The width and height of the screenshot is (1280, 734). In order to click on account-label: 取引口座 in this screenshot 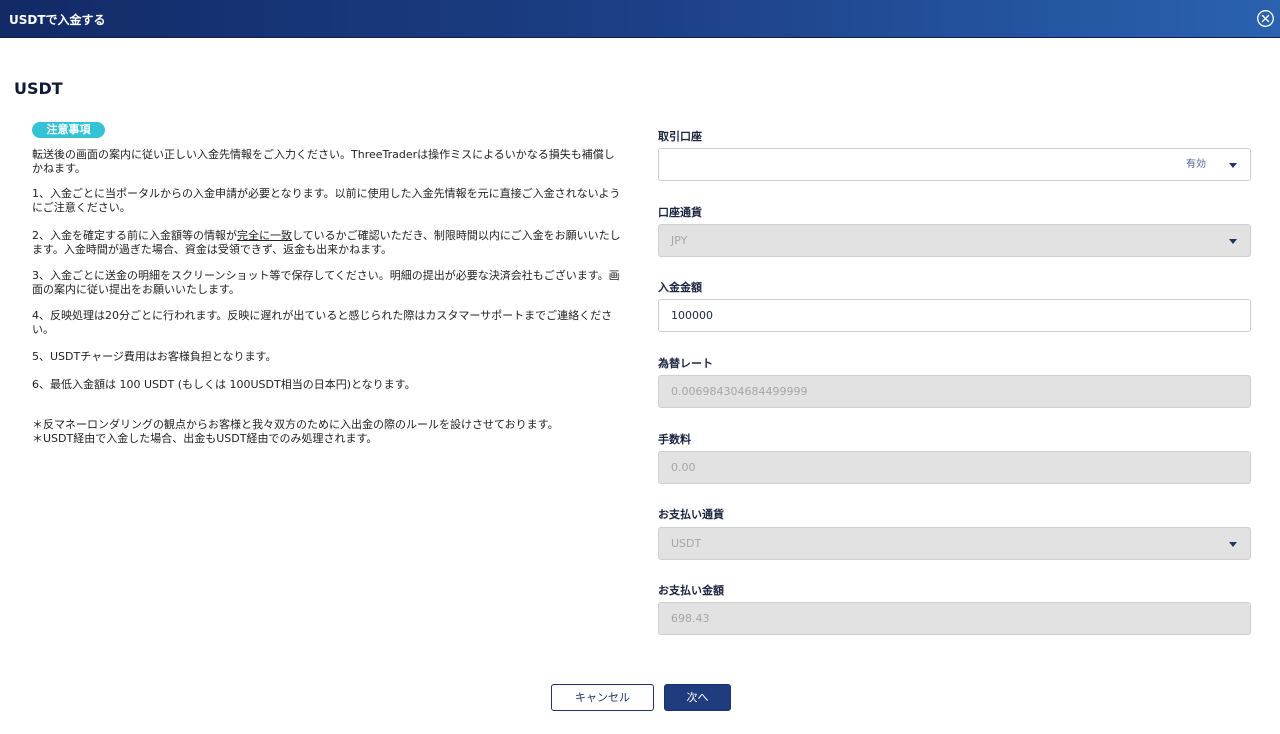, I will do `click(680, 136)`.